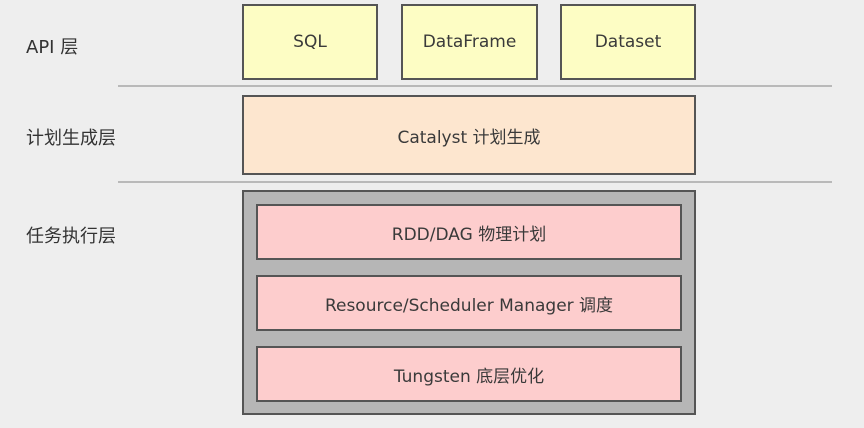 Image resolution: width=864 pixels, height=428 pixels. I want to click on api-layer-label: API 层, so click(52, 47).